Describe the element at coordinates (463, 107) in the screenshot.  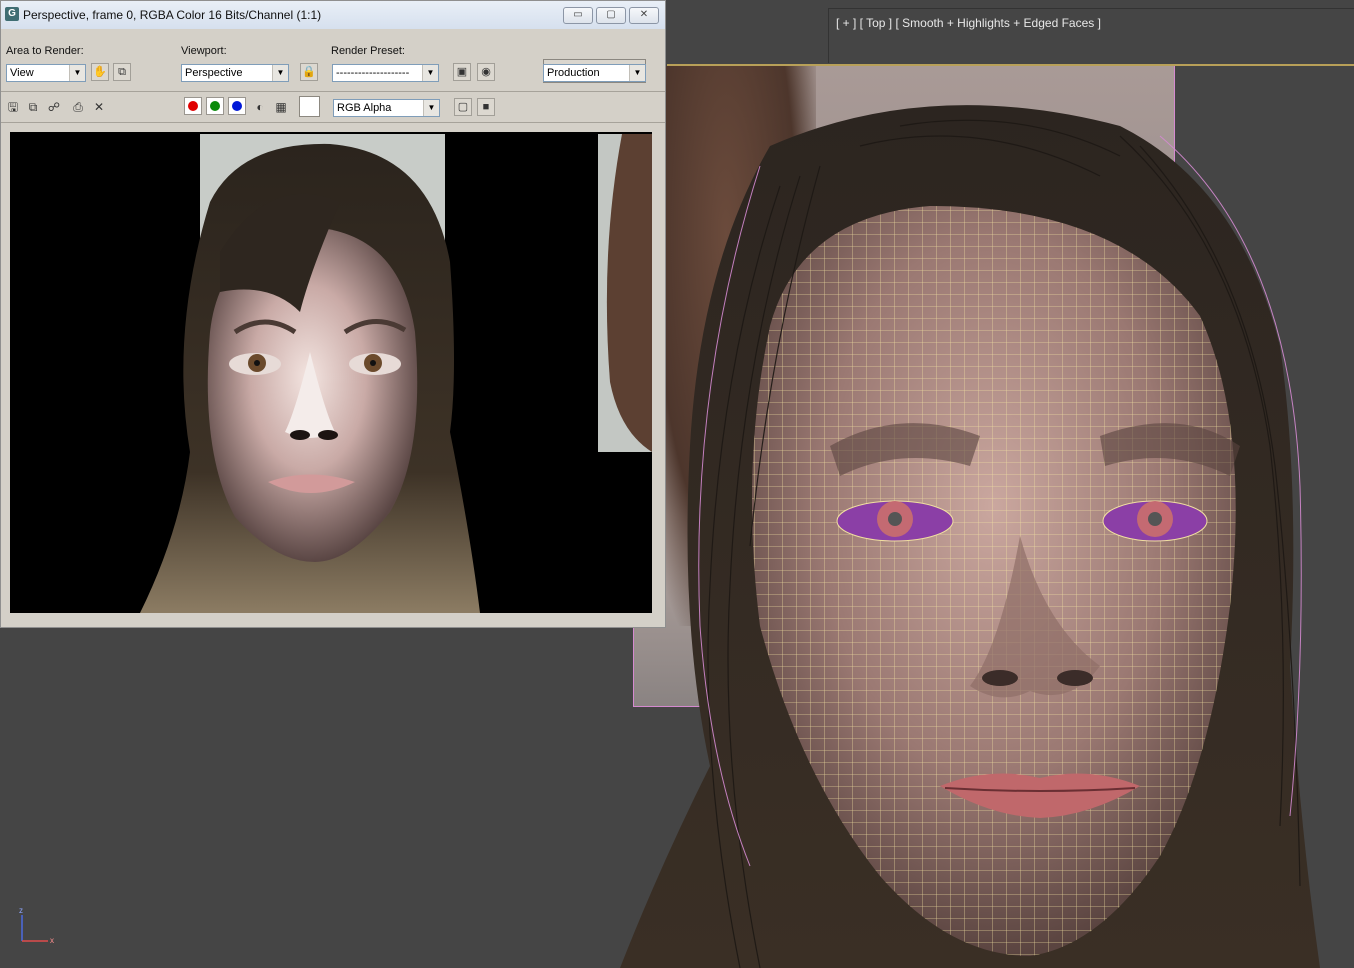
I see `toggle-ui-overlay-icon: ▢` at that location.